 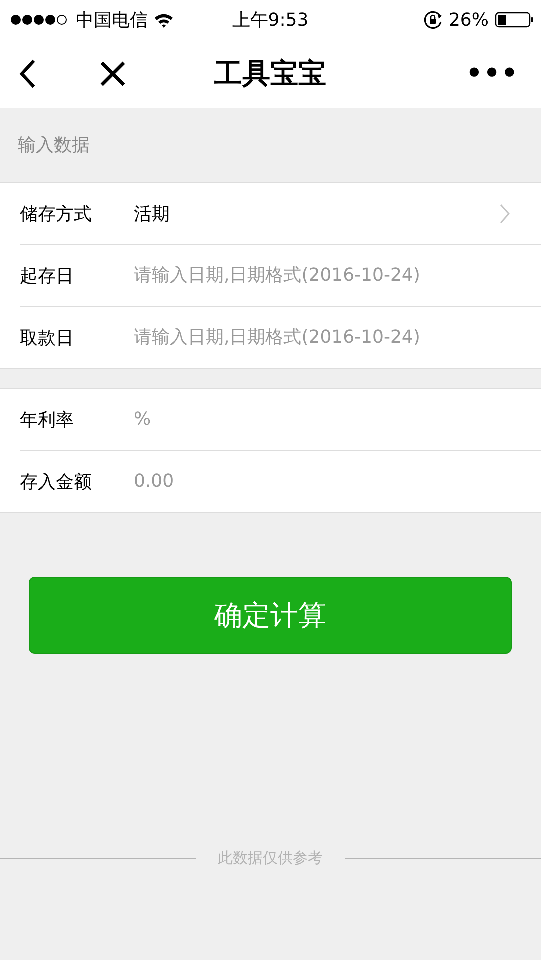 What do you see at coordinates (270, 858) in the screenshot?
I see `footer-note: 此数据仅供参考` at bounding box center [270, 858].